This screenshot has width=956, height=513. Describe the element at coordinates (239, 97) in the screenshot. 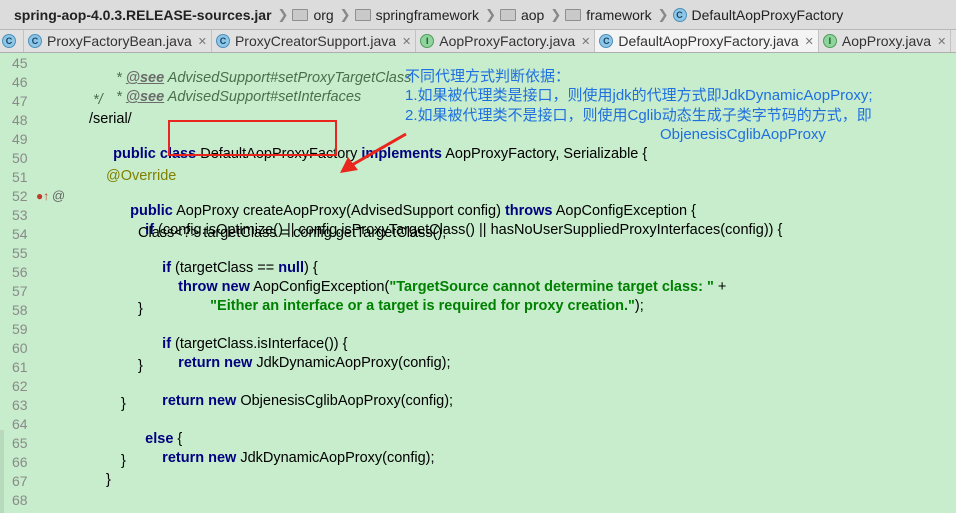

I see `code-line-46: * @see AdvisedSupport#setInterfaces` at that location.